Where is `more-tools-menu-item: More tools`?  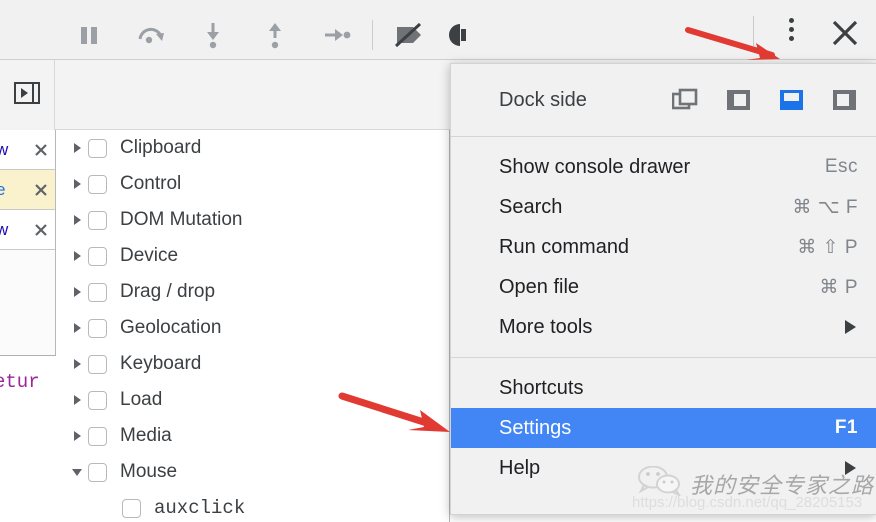
more-tools-menu-item: More tools is located at coordinates (663, 327).